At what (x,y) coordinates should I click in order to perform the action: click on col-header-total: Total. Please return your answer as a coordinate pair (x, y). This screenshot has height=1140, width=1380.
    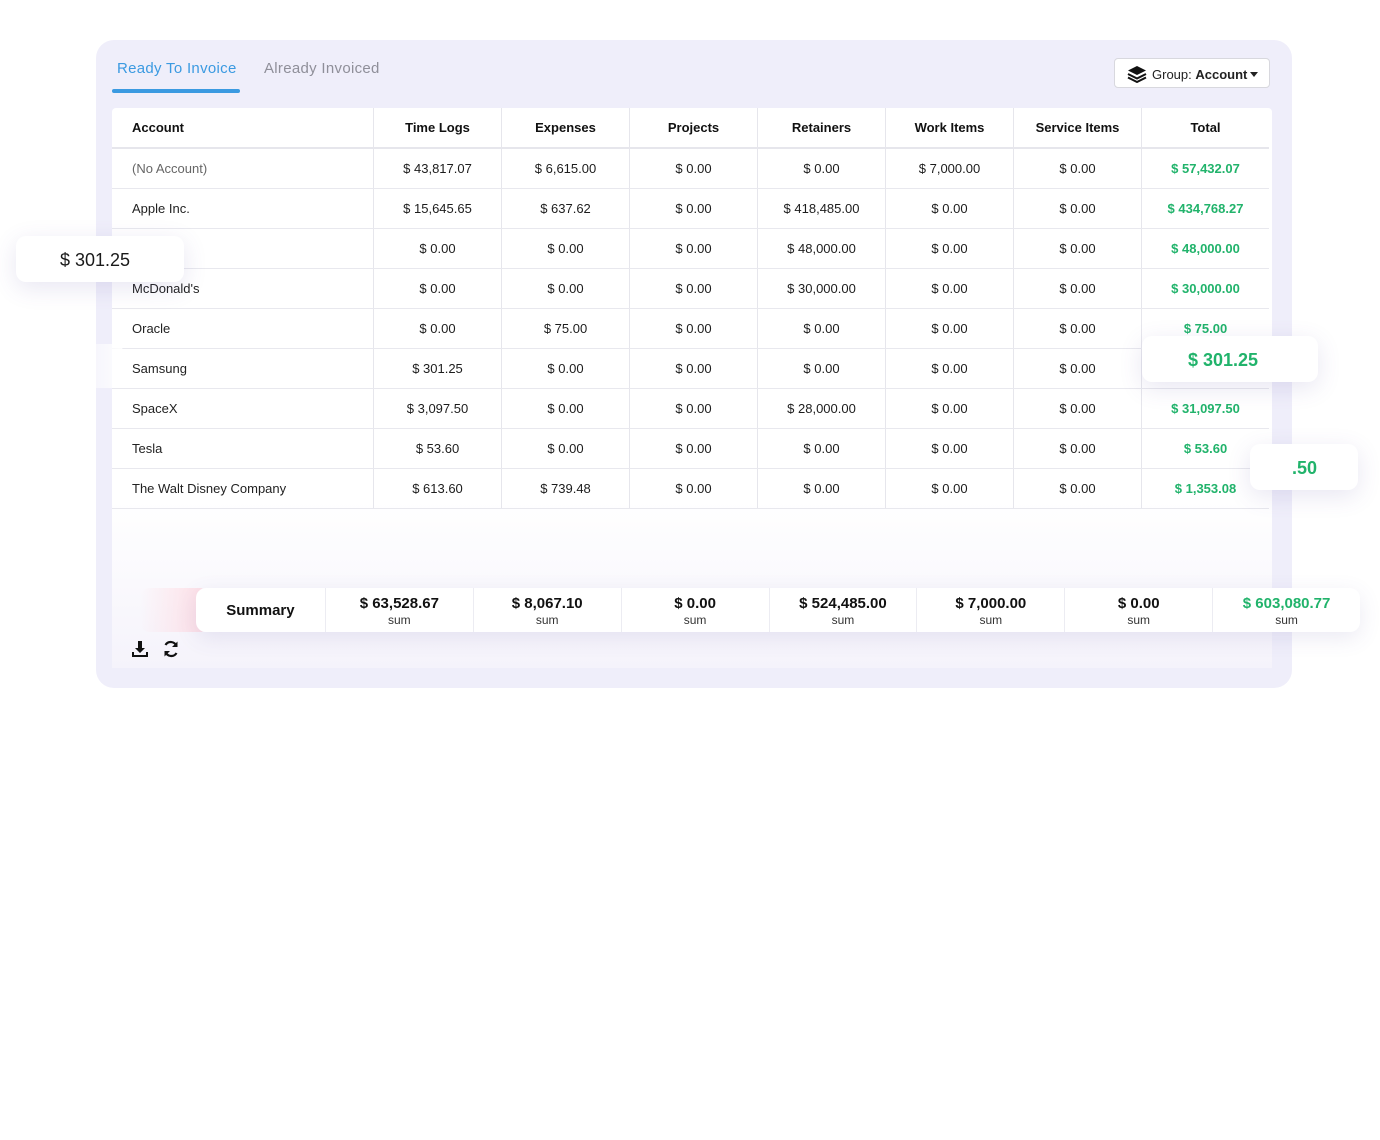
    Looking at the image, I should click on (1205, 128).